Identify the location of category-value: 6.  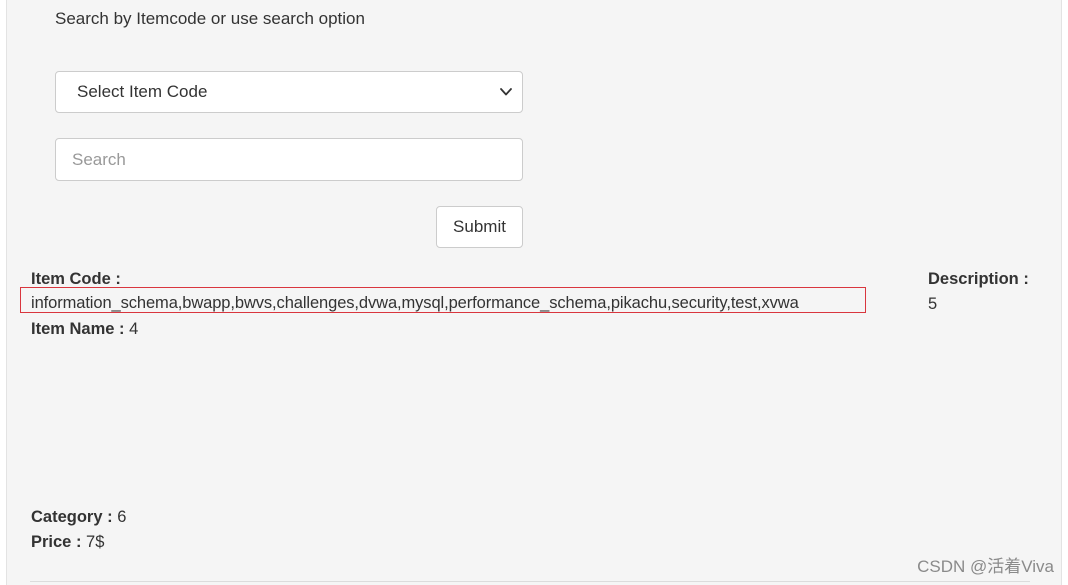
(122, 517).